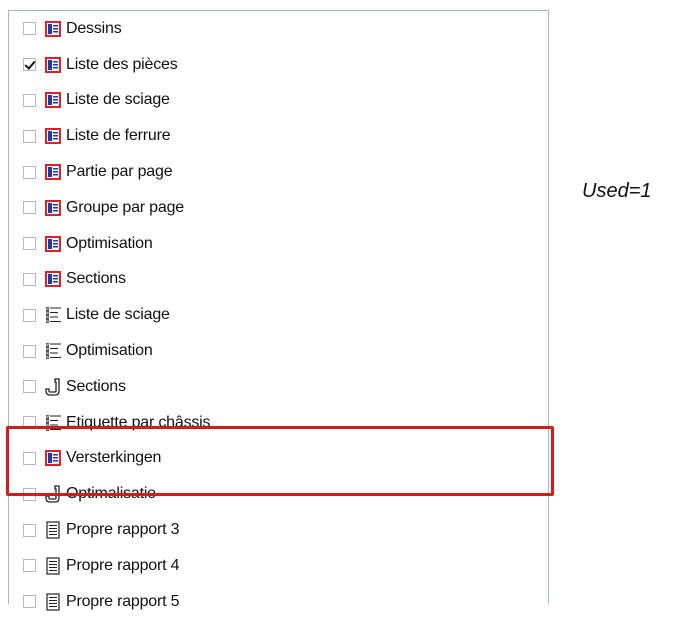 This screenshot has width=686, height=620. I want to click on list-item: Propre rapport 5, so click(278, 602).